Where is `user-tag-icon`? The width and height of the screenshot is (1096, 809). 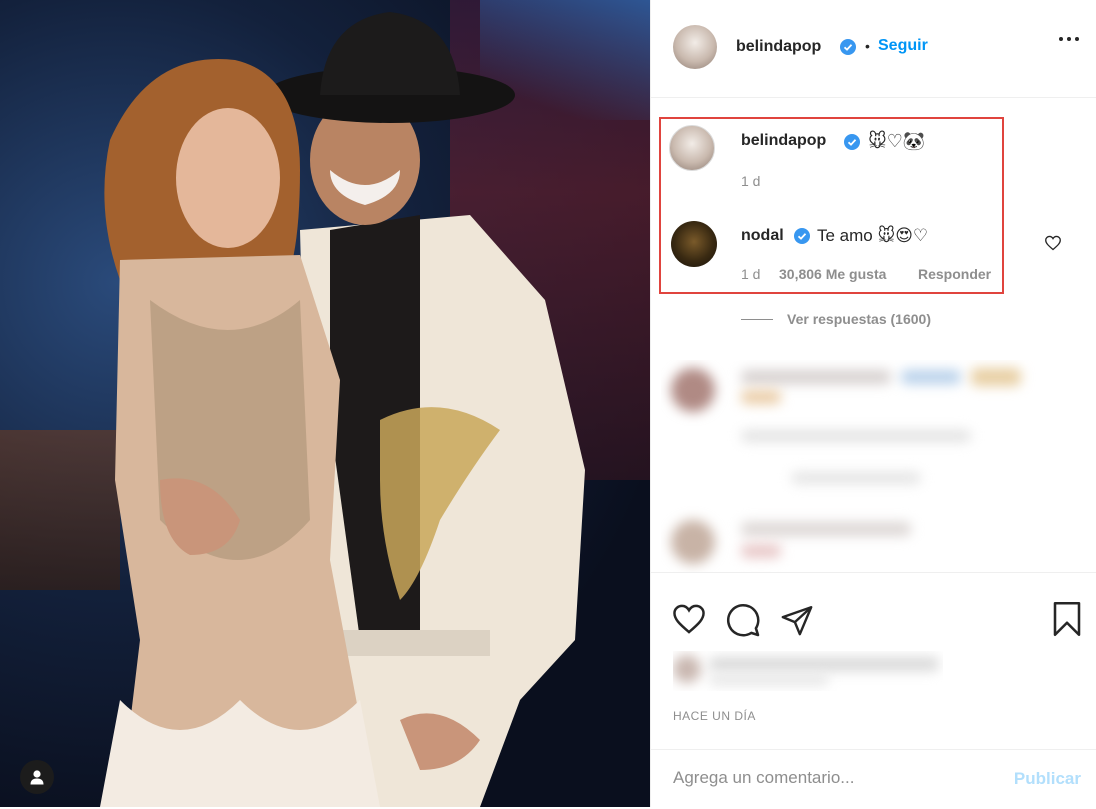
user-tag-icon is located at coordinates (37, 777).